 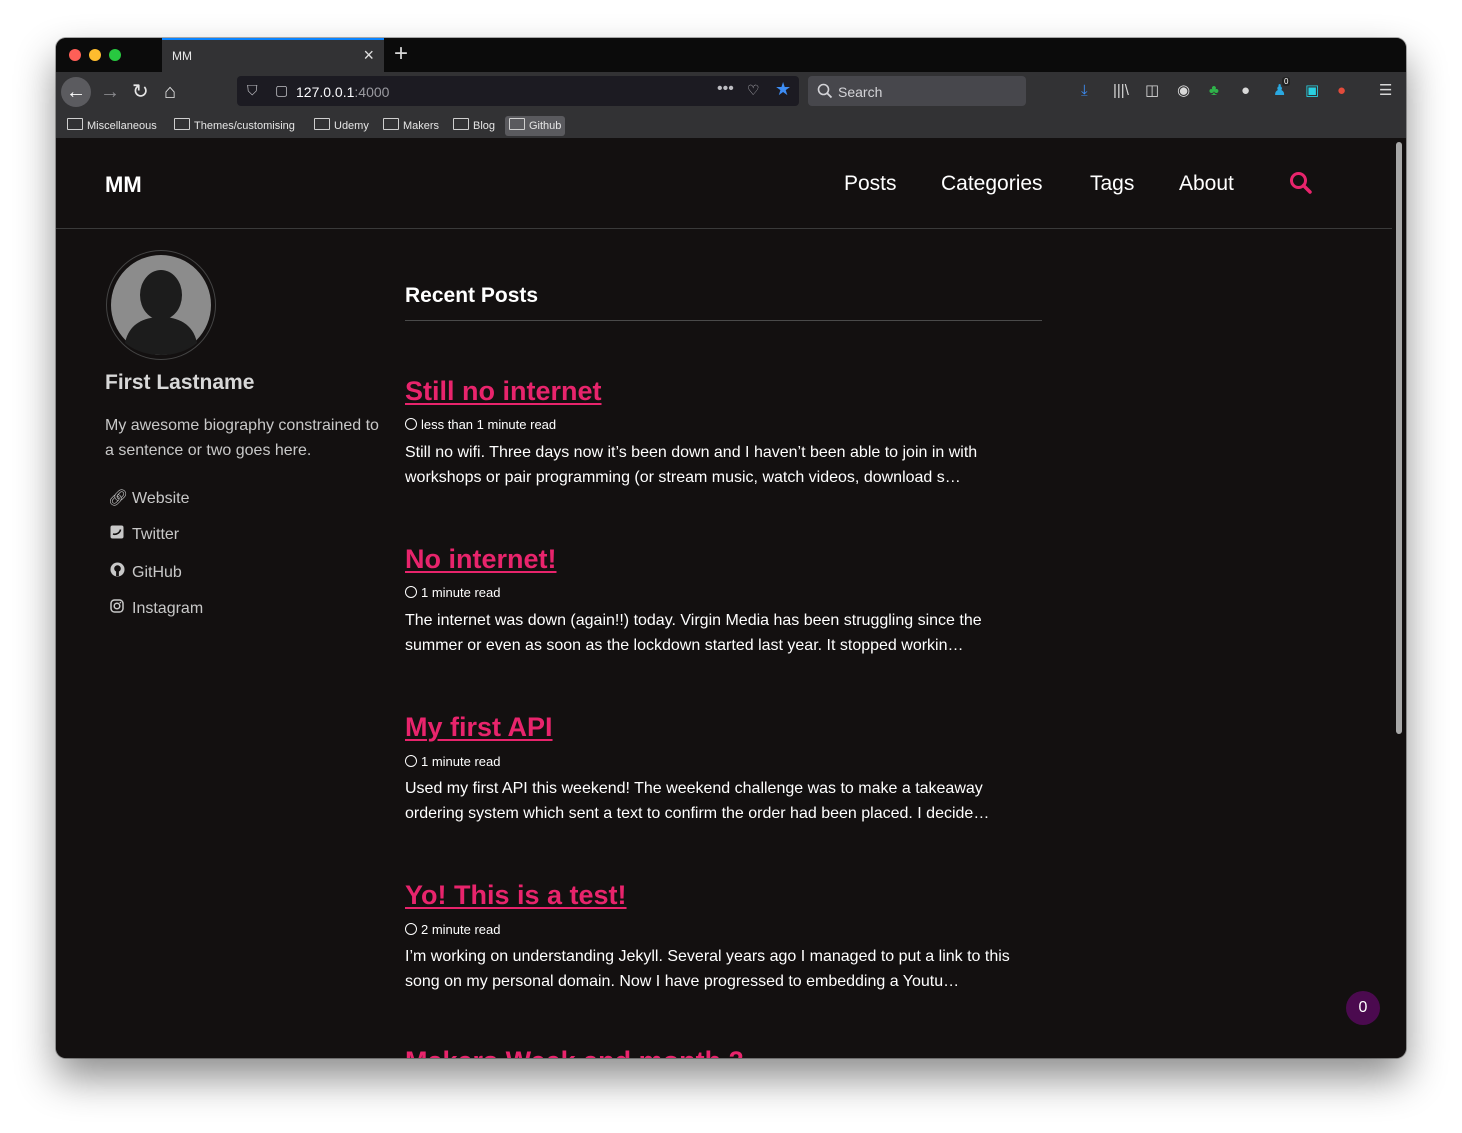 What do you see at coordinates (273, 55) in the screenshot?
I see `tab-active: MM ×` at bounding box center [273, 55].